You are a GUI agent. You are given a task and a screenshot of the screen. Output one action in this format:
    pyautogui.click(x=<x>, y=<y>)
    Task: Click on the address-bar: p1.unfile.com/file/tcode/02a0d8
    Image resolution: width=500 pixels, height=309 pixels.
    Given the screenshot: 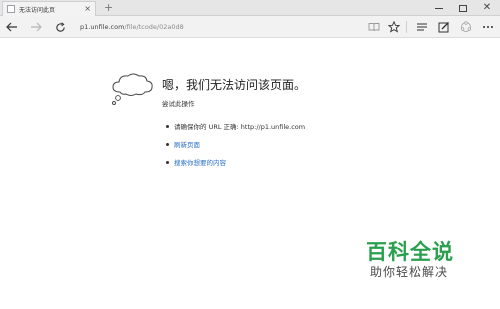 What is the action you would take?
    pyautogui.click(x=225, y=27)
    